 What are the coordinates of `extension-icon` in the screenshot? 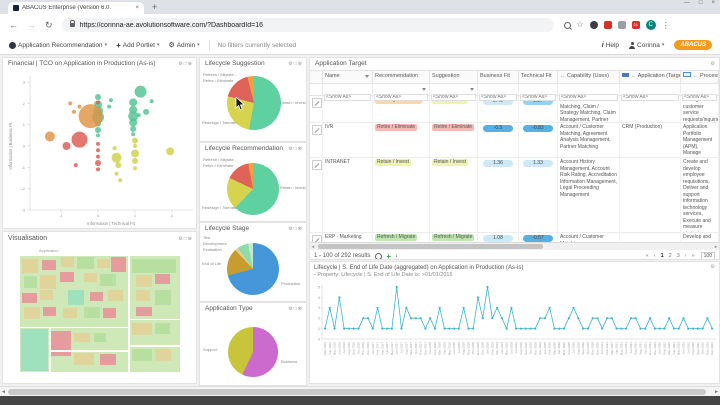 It's located at (621, 25).